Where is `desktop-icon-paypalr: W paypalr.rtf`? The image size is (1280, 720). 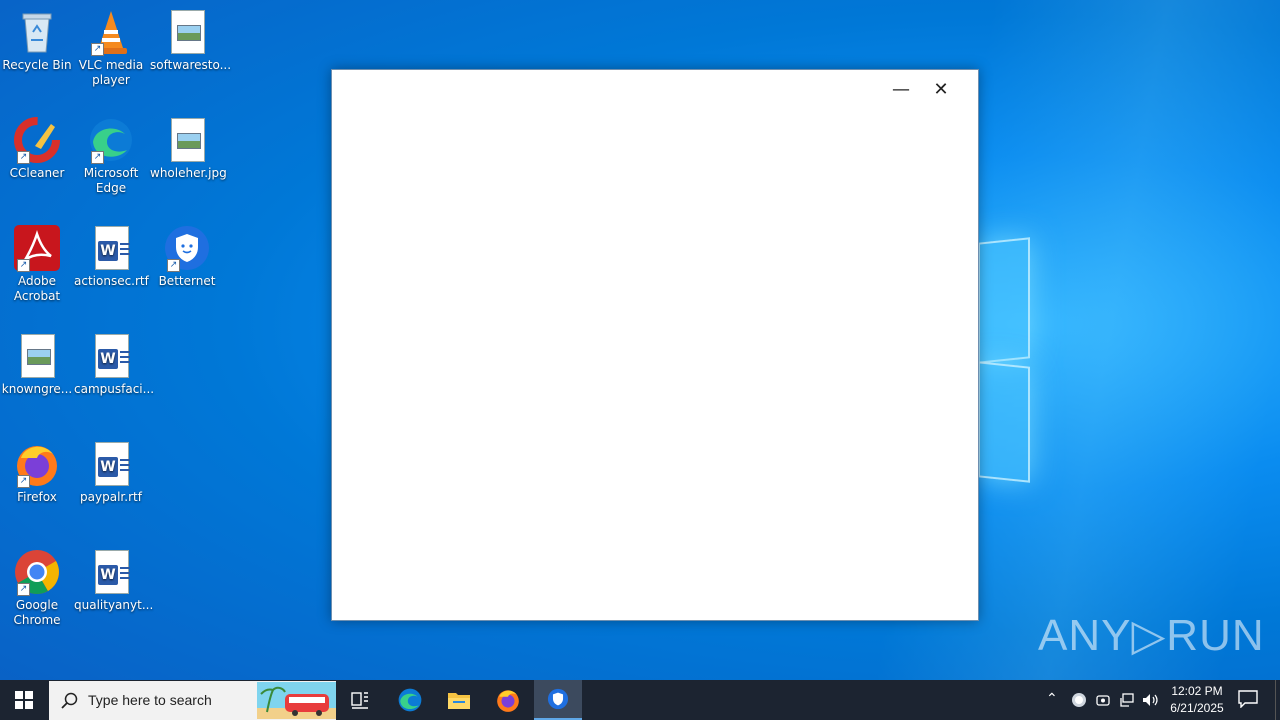
desktop-icon-paypalr: W paypalr.rtf is located at coordinates (111, 472).